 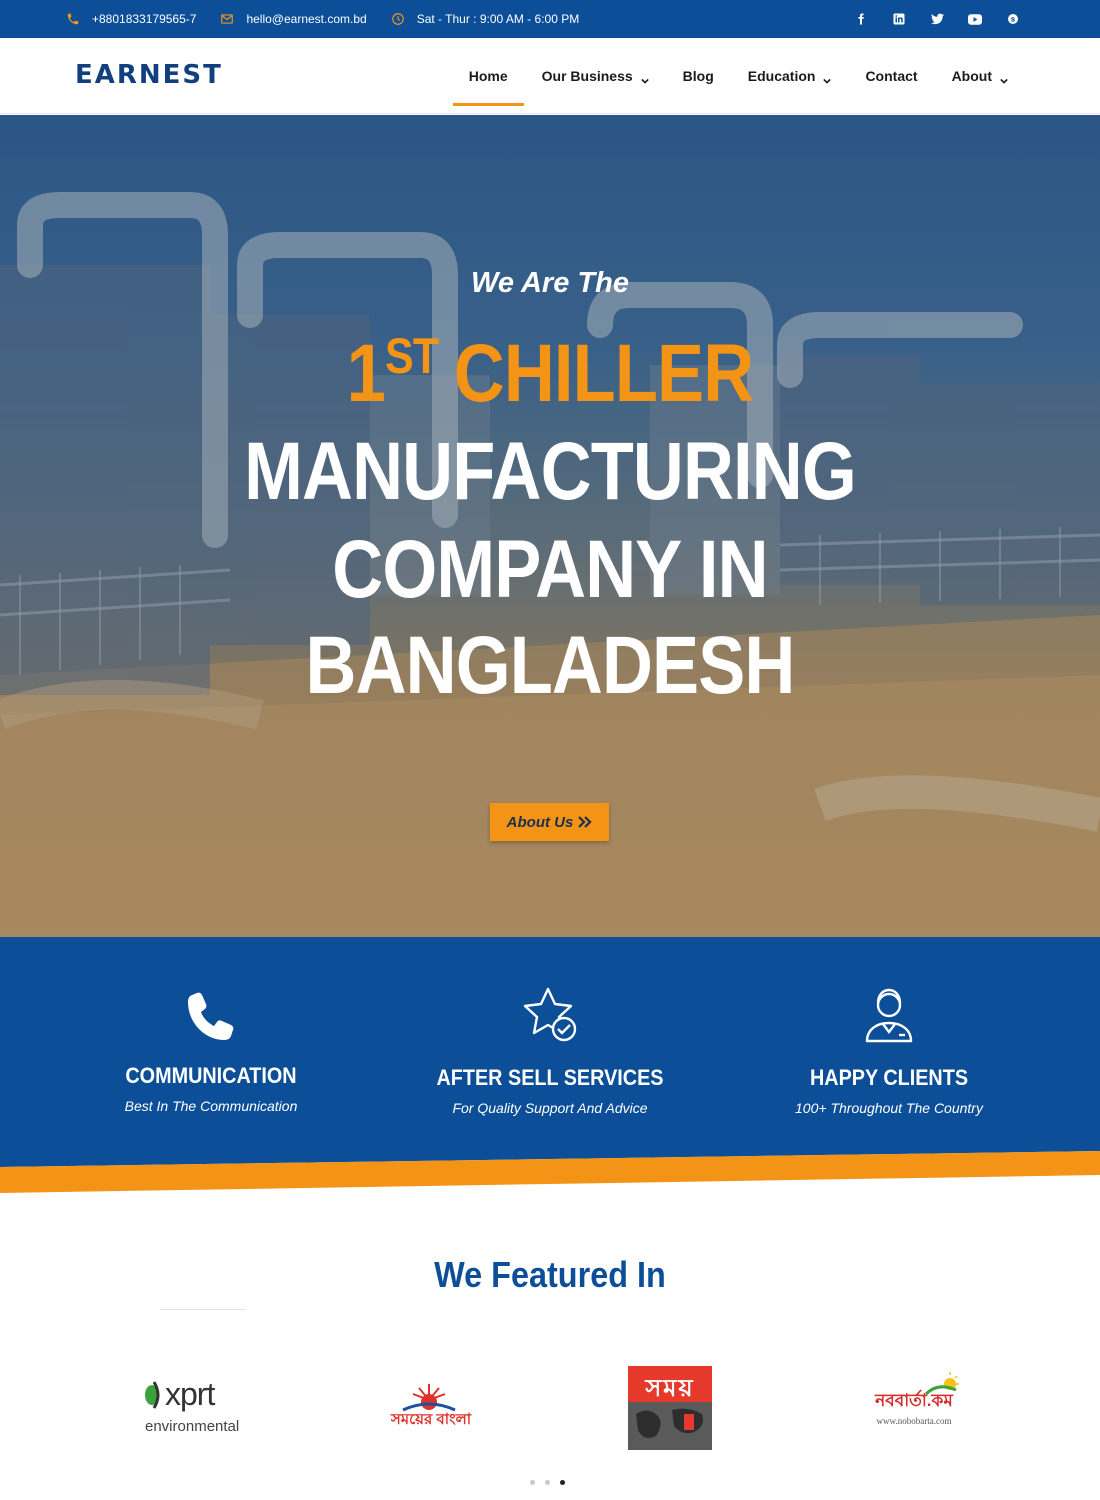 I want to click on nav-contact-label: Contact, so click(x=891, y=76).